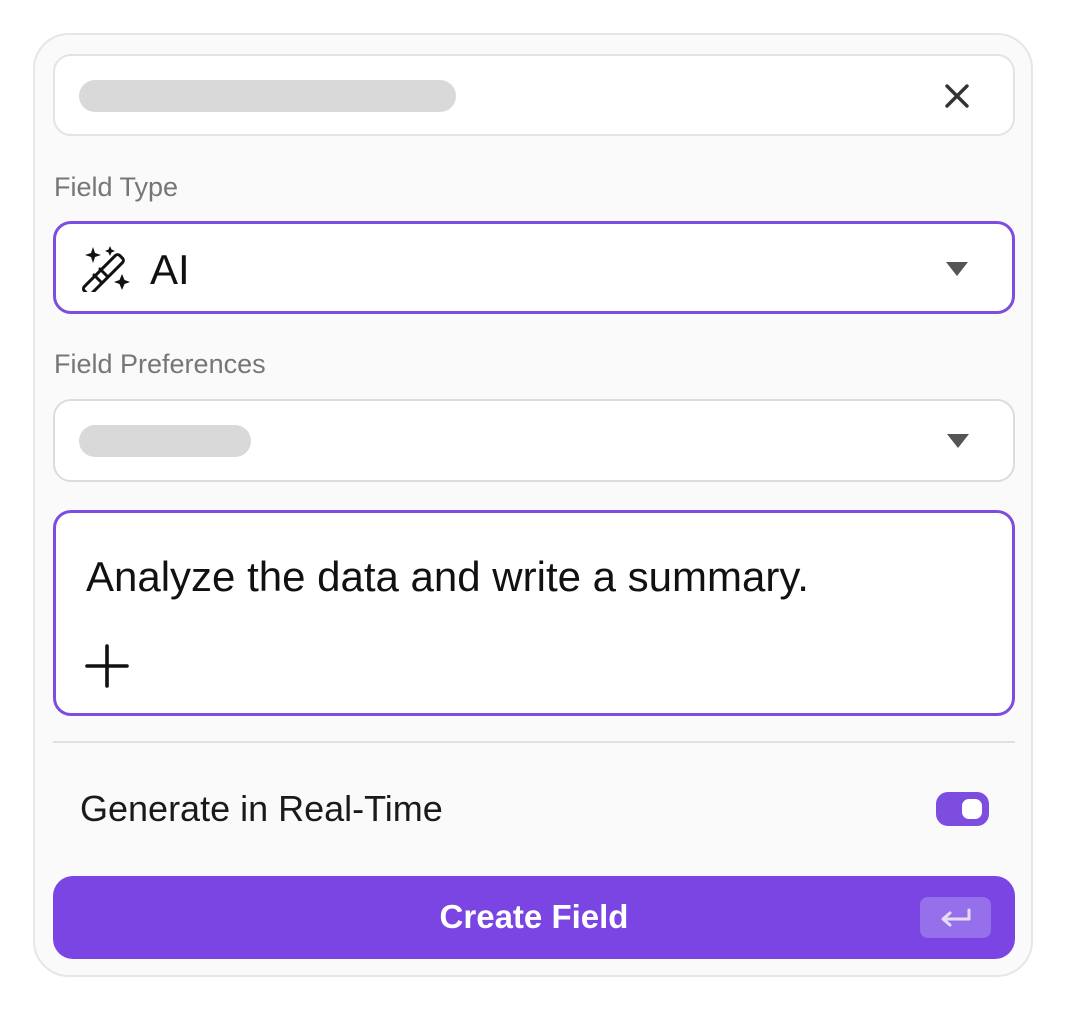 This screenshot has width=1068, height=1013. I want to click on field-name-row, so click(534, 95).